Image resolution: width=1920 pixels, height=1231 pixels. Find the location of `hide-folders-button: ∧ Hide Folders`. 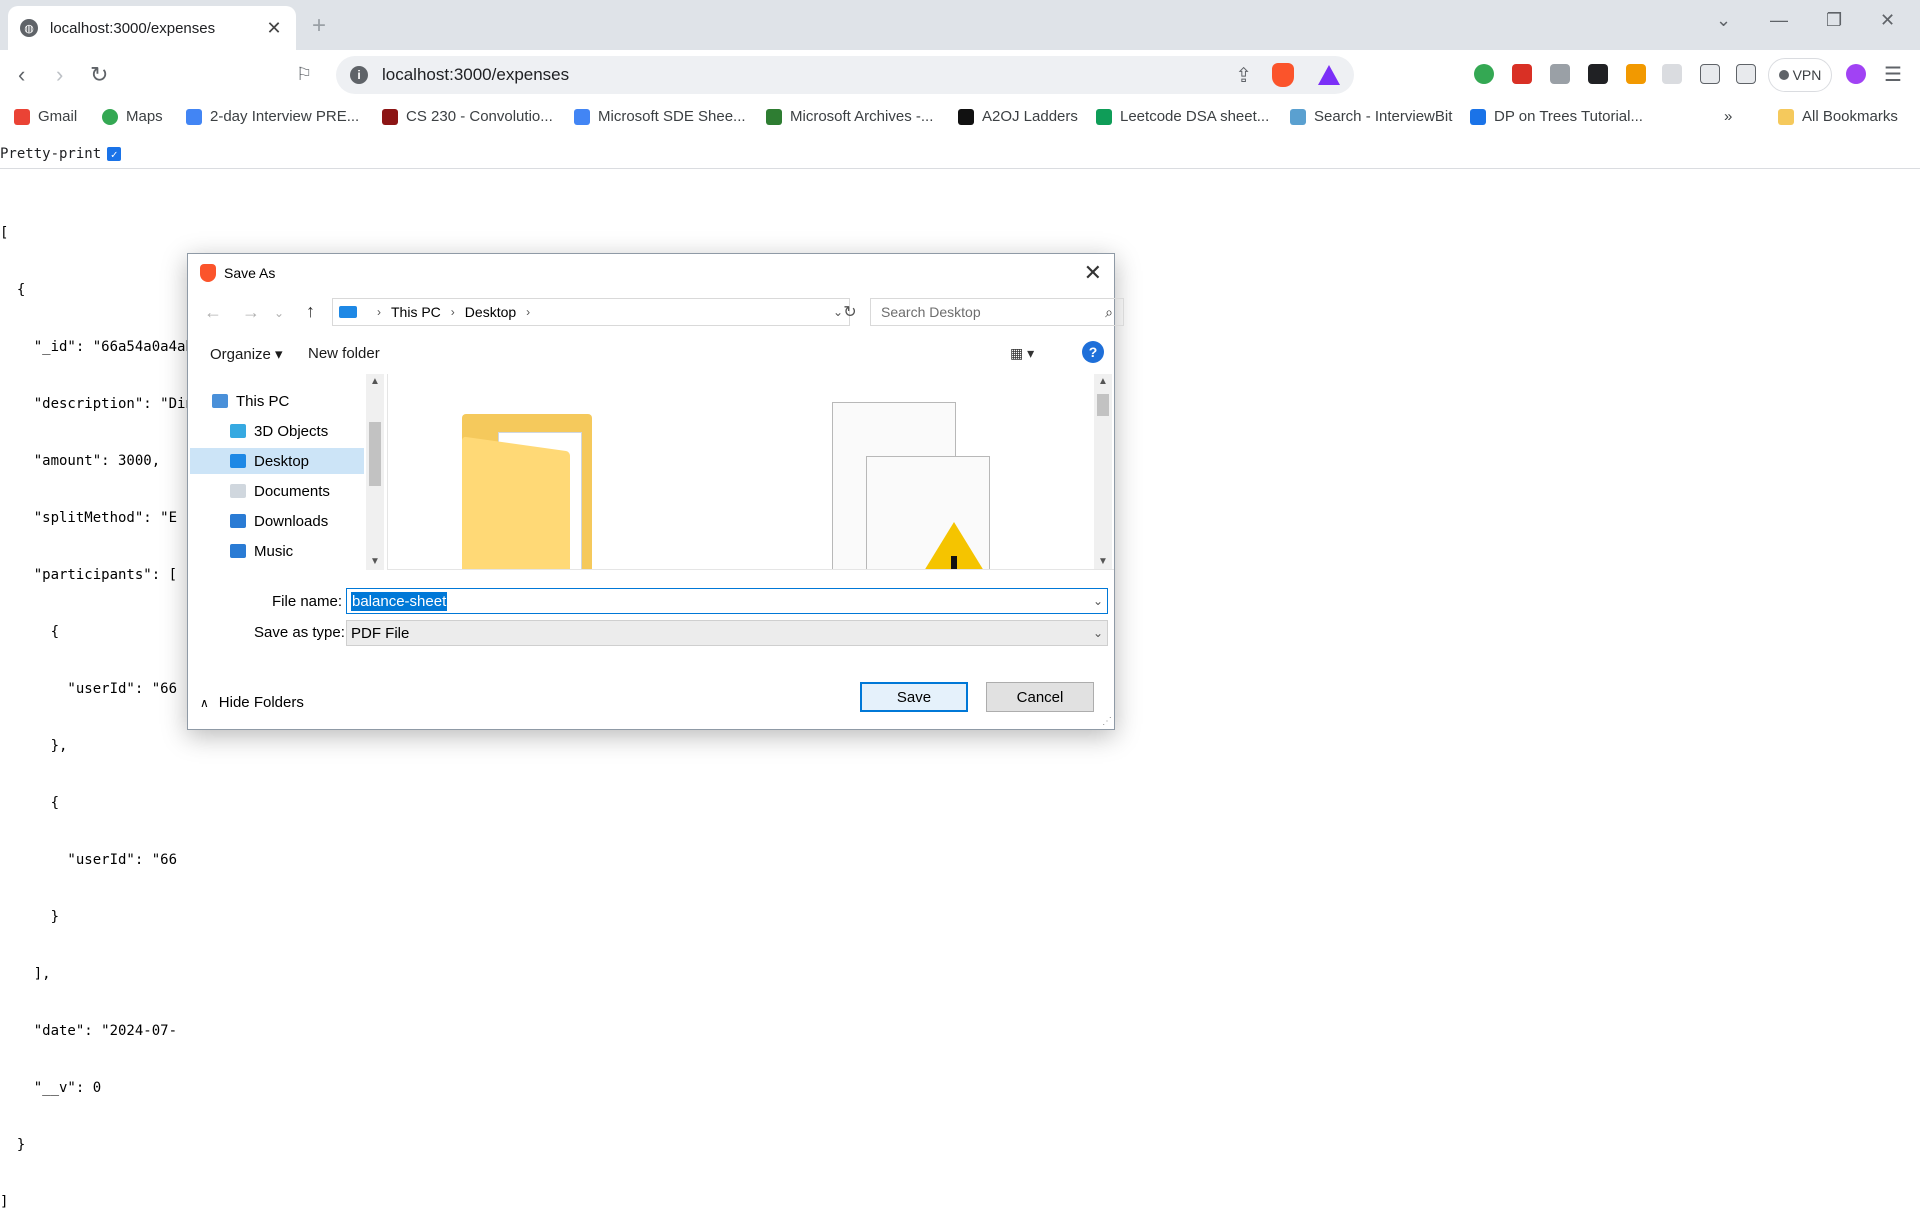

hide-folders-button: ∧ Hide Folders is located at coordinates (252, 702).